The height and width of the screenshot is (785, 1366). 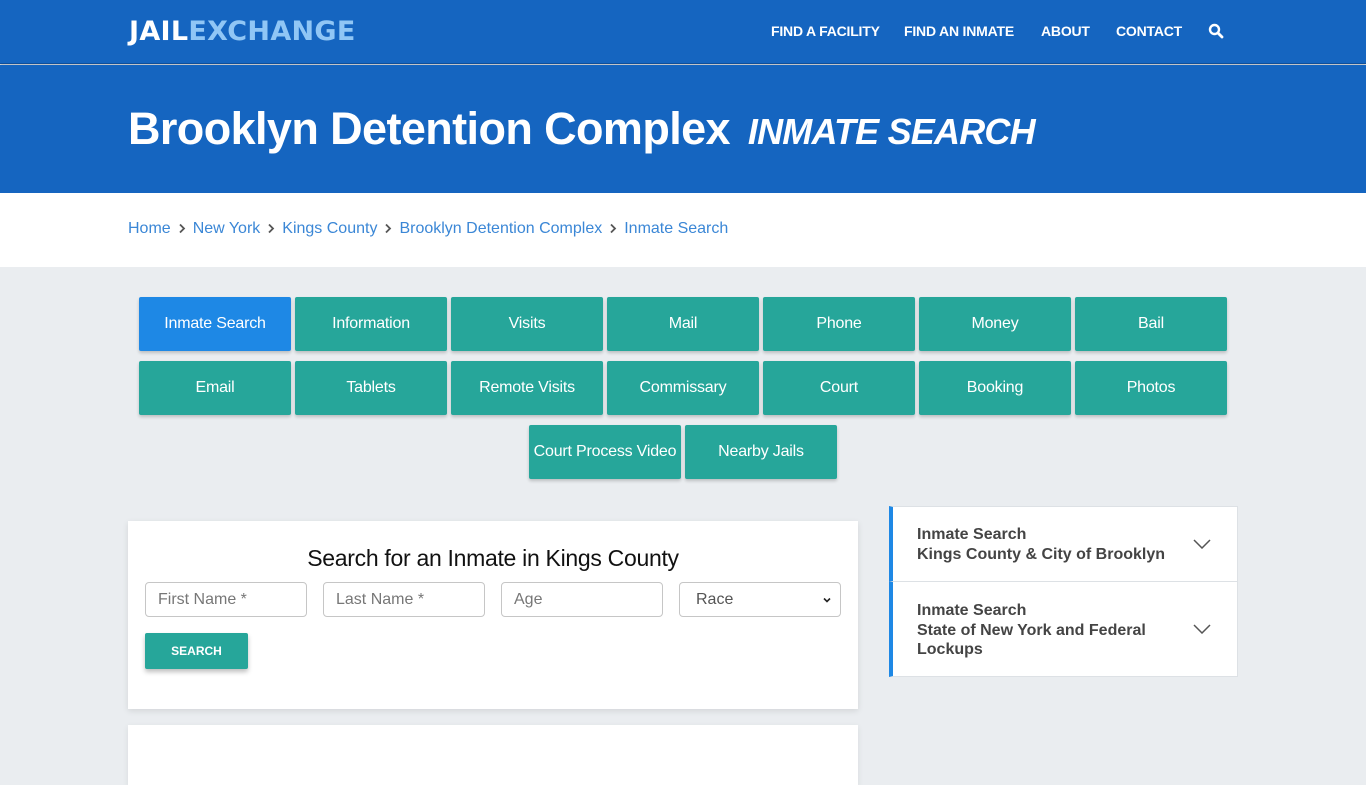 I want to click on accordion-title-line3: Lockups, so click(x=950, y=649).